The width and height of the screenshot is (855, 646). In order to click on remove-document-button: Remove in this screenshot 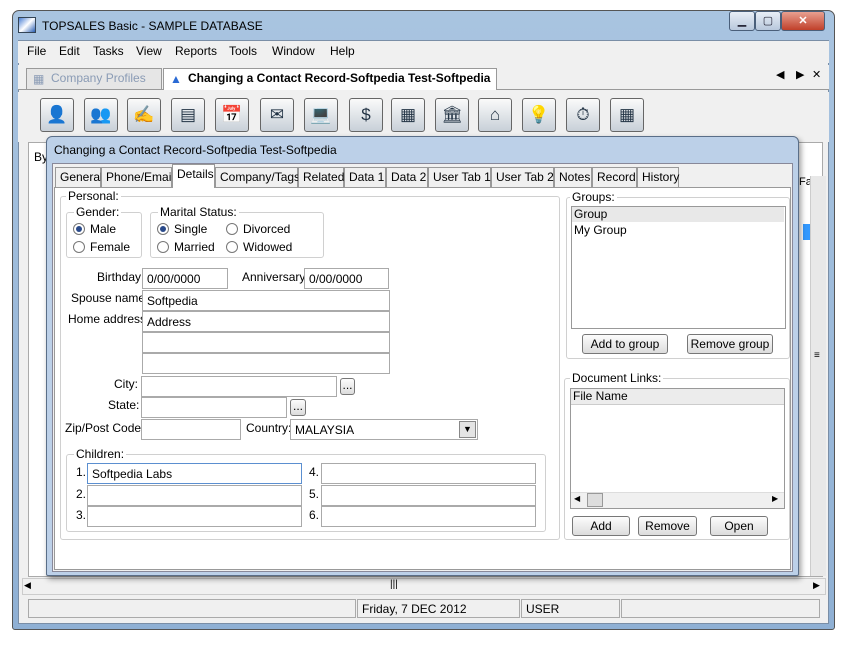, I will do `click(667, 526)`.